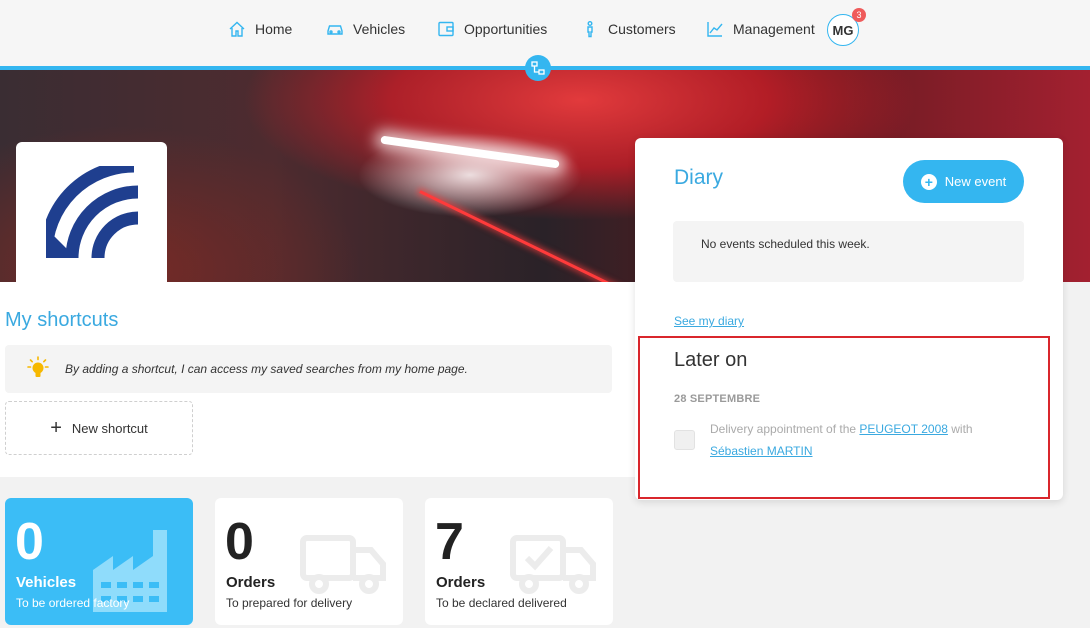 The image size is (1090, 628). What do you see at coordinates (506, 29) in the screenshot?
I see `nav-opportunities-label: Opportunities` at bounding box center [506, 29].